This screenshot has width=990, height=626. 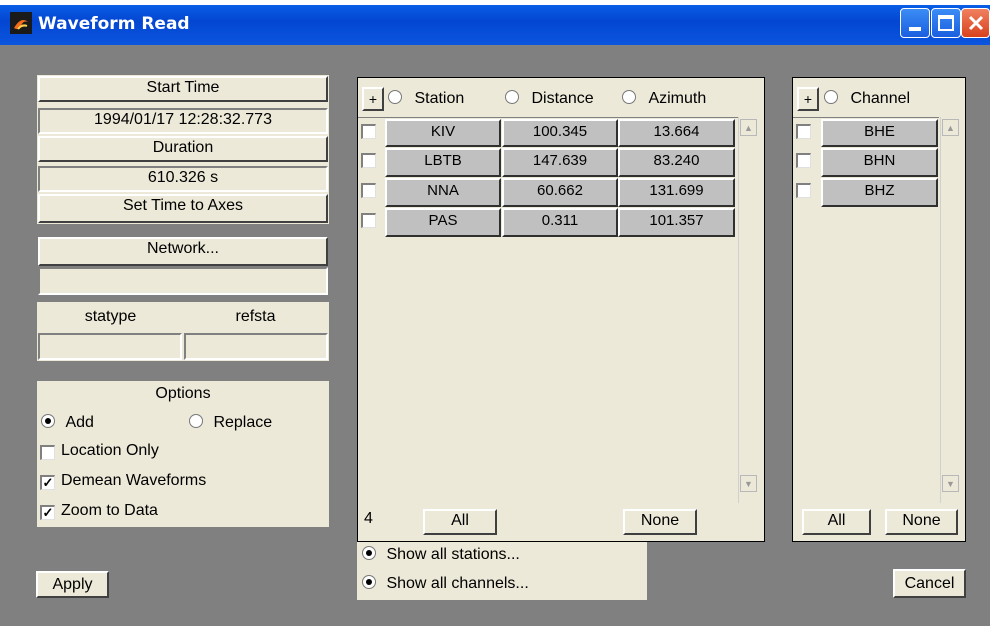 What do you see at coordinates (880, 98) in the screenshot?
I see `sort-channel-label: Channel` at bounding box center [880, 98].